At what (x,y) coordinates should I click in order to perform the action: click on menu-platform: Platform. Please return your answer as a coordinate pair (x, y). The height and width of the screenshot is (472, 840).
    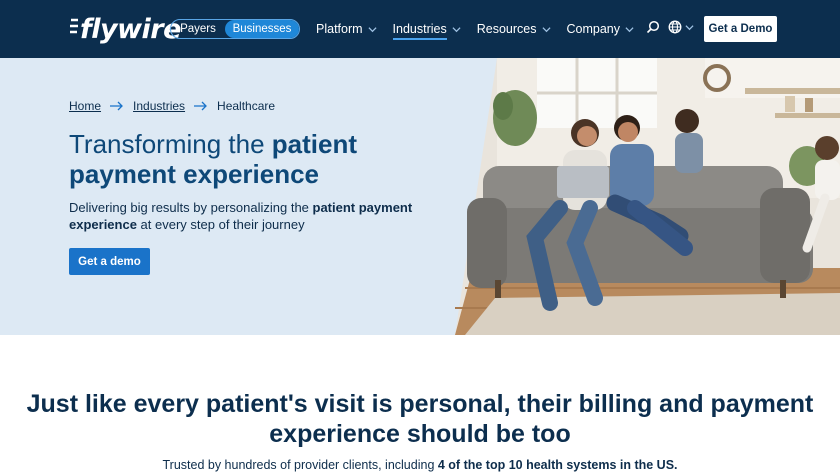
    Looking at the image, I should click on (346, 29).